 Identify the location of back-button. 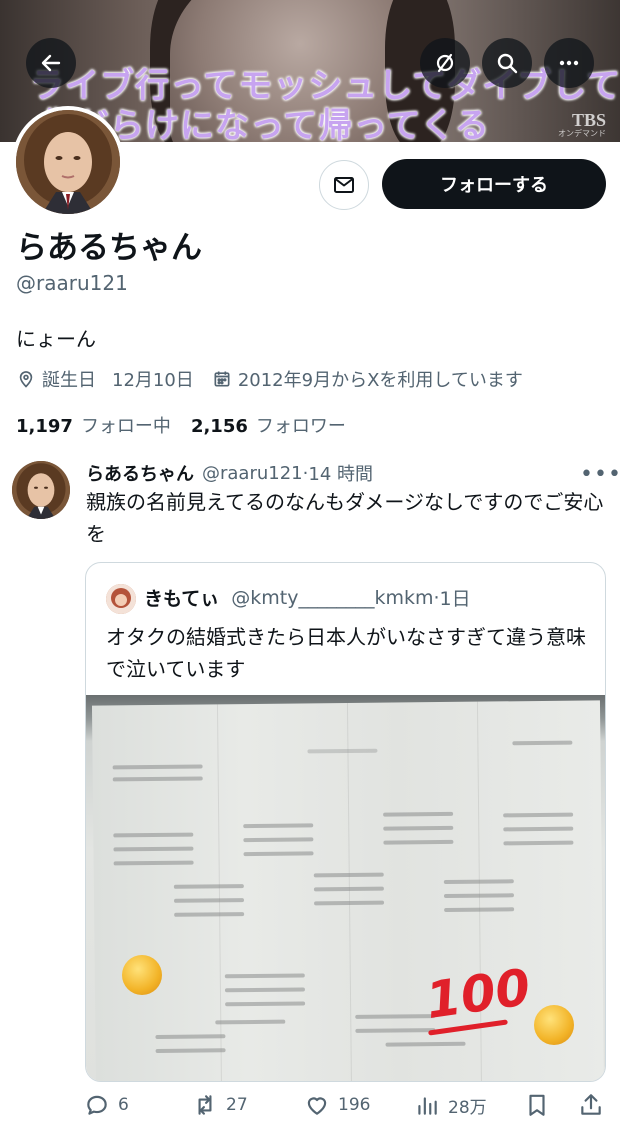
(51, 63).